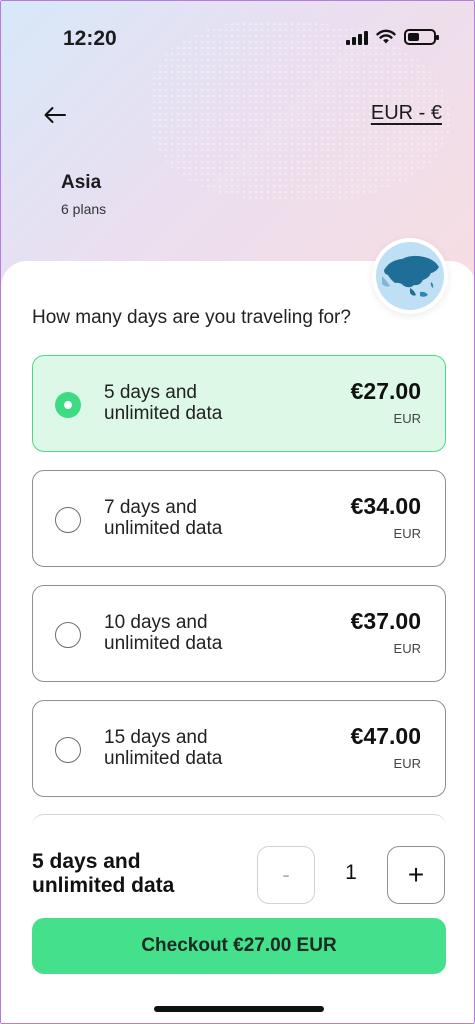  I want to click on asia-globe-icon, so click(410, 276).